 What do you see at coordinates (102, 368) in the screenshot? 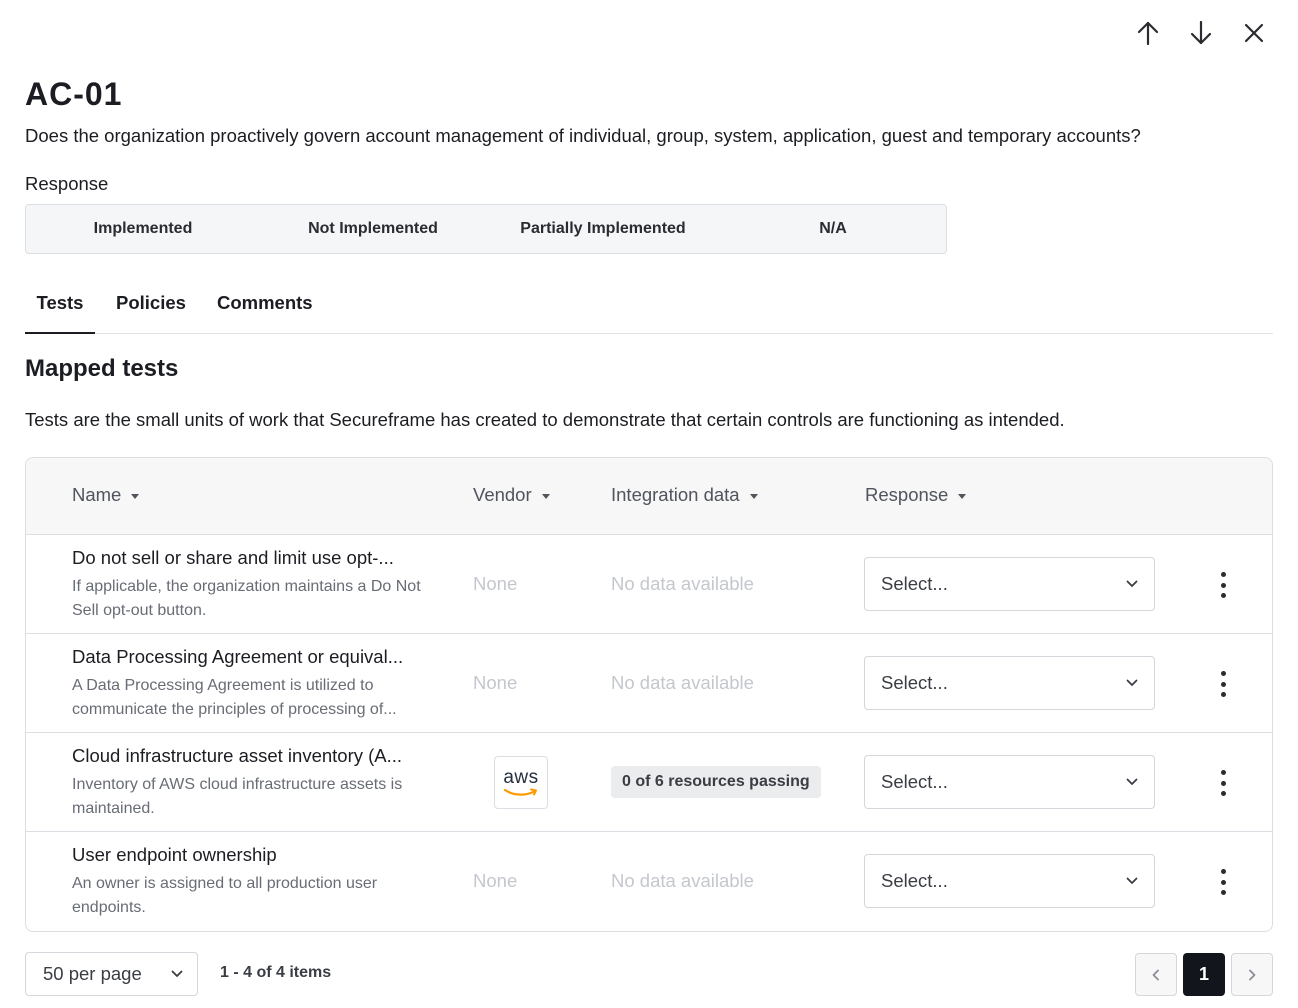
I see `section-title: Mapped tests` at bounding box center [102, 368].